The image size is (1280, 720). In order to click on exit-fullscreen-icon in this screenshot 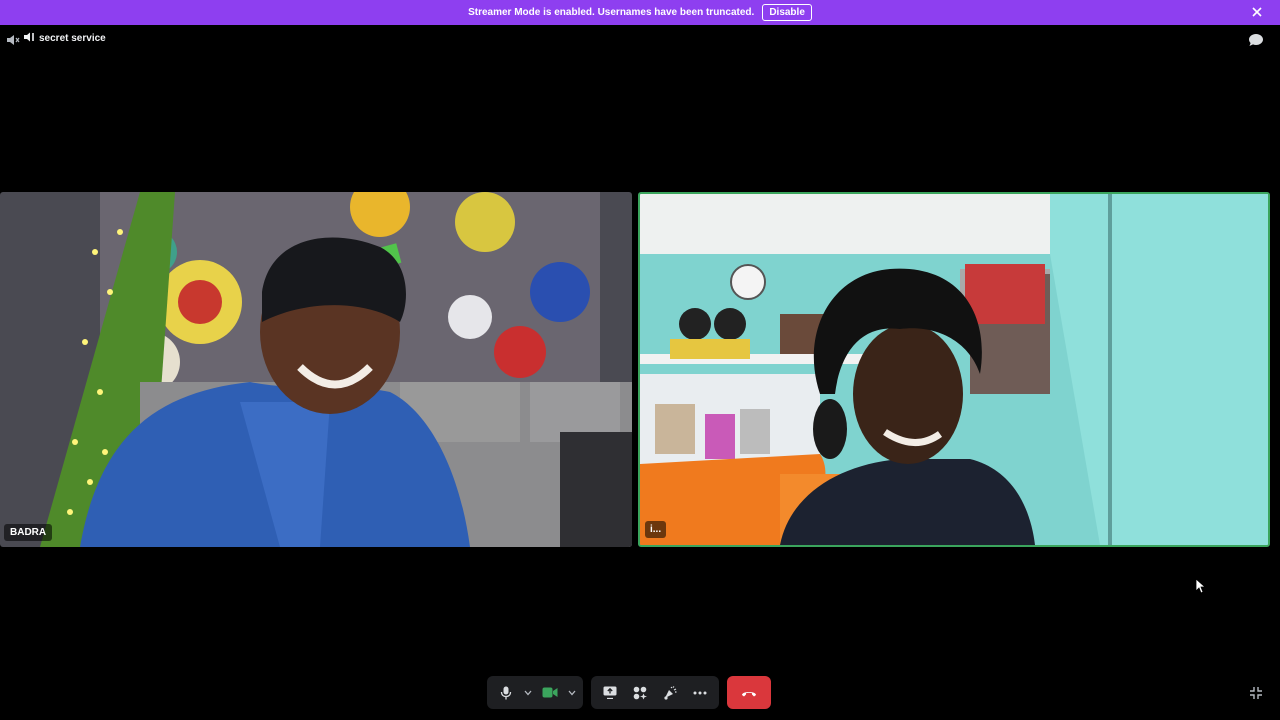, I will do `click(1256, 693)`.